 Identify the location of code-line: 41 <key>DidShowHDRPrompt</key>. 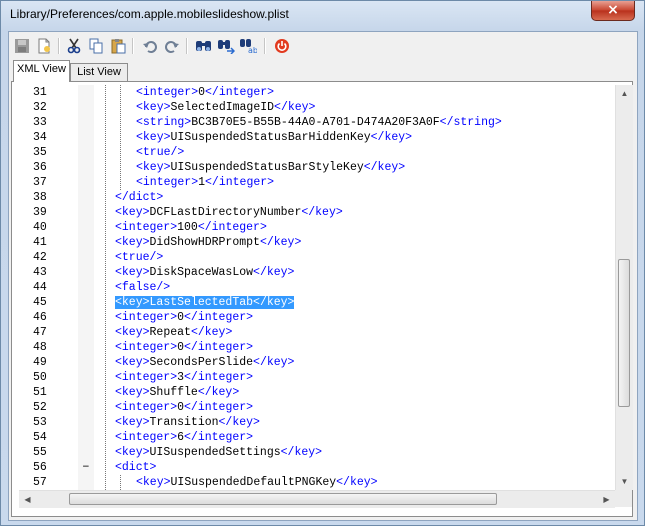
(317, 242).